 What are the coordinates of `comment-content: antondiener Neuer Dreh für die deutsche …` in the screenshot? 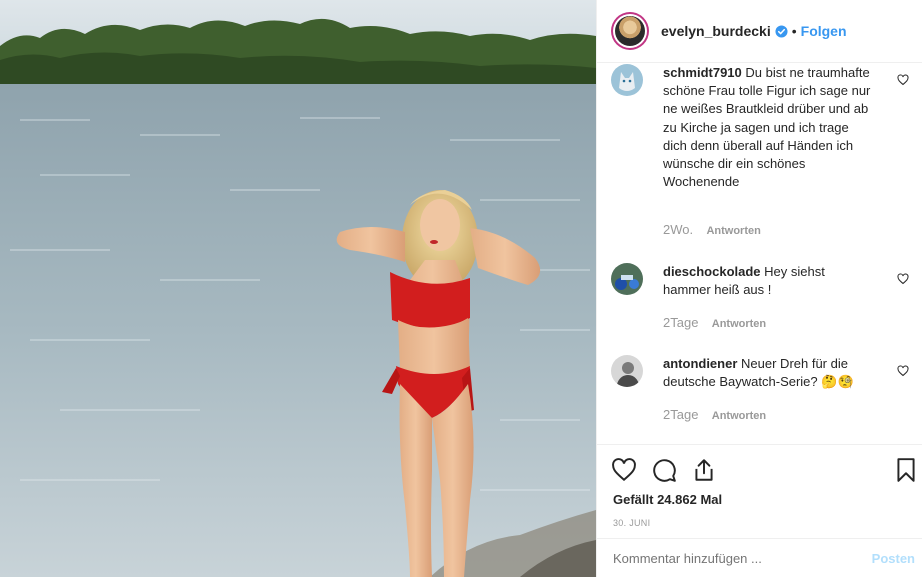 It's located at (768, 373).